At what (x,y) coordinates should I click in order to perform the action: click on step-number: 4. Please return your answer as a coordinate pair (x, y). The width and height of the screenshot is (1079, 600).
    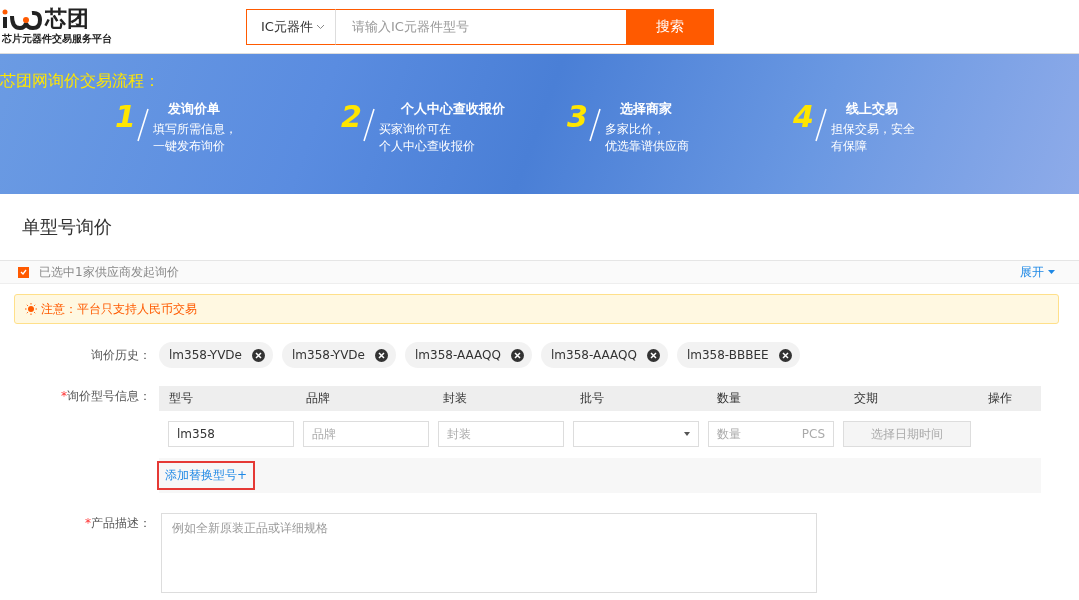
    Looking at the image, I should click on (803, 117).